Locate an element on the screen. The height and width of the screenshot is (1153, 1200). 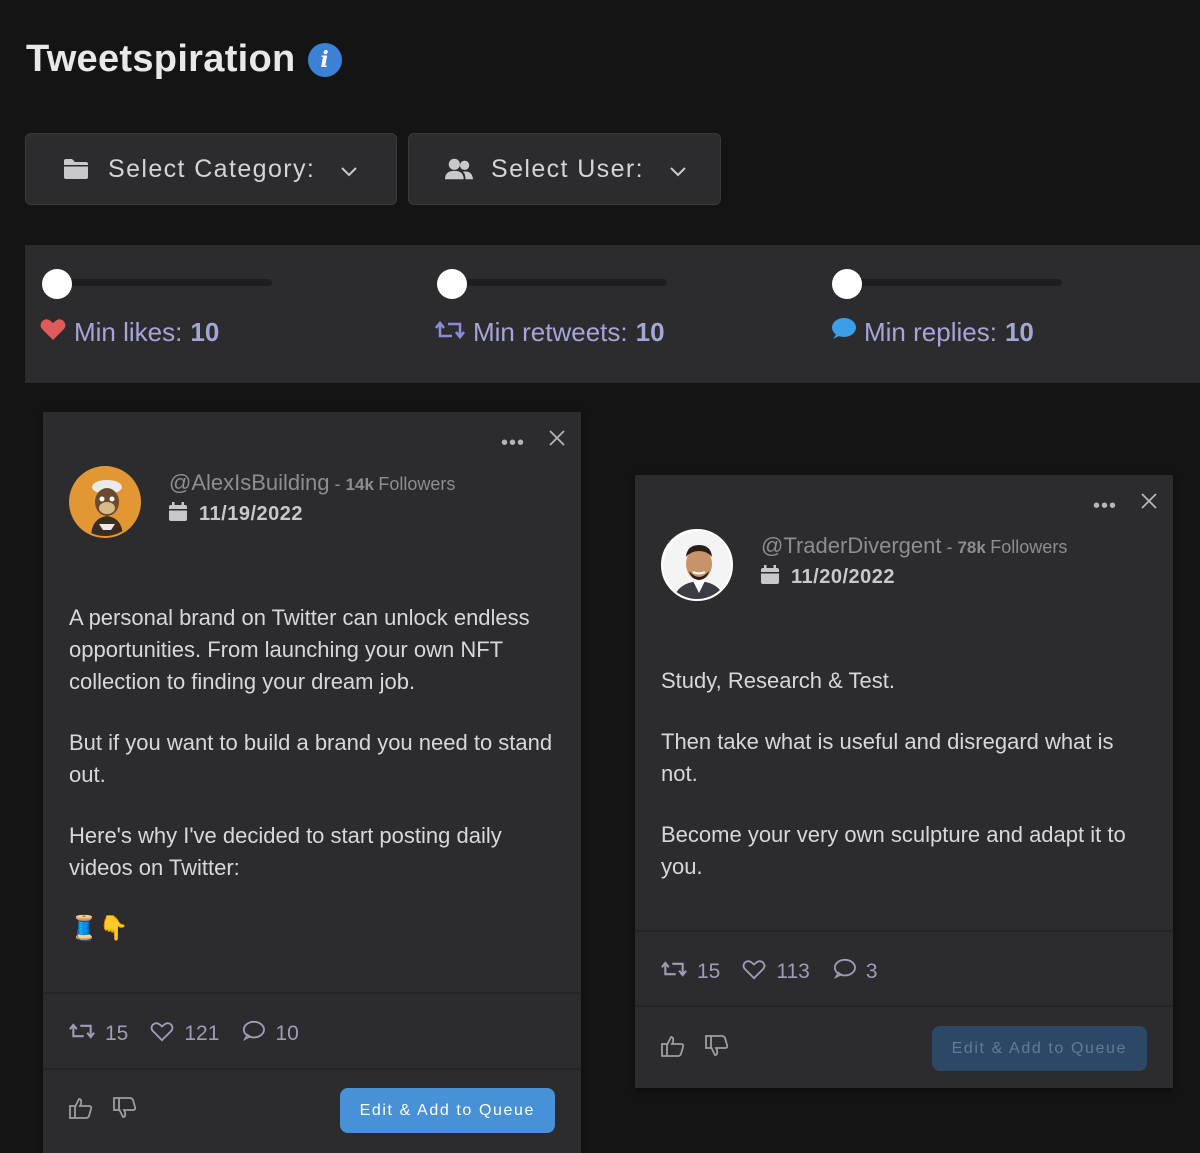
replies-filter-value: 10 is located at coordinates (1019, 332).